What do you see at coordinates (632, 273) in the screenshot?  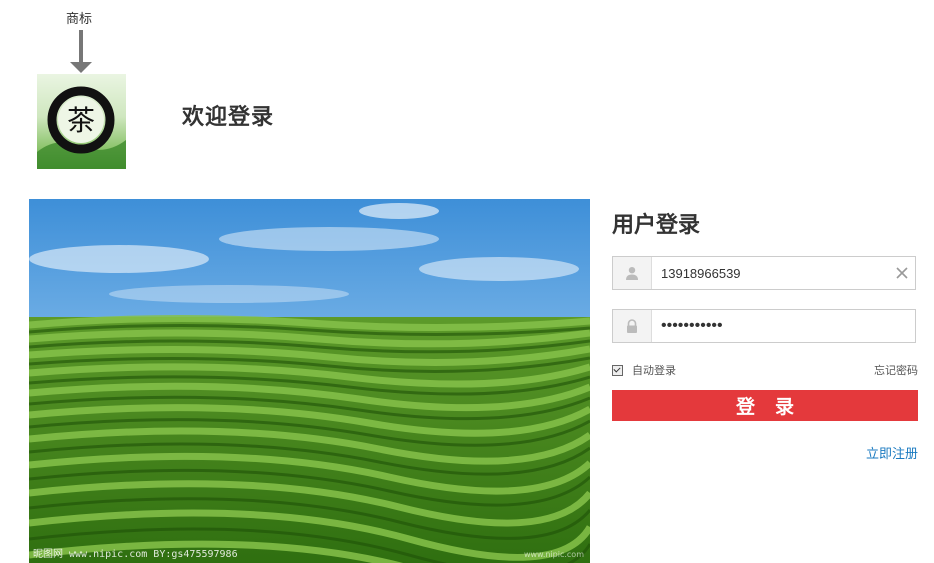 I see `user-icon` at bounding box center [632, 273].